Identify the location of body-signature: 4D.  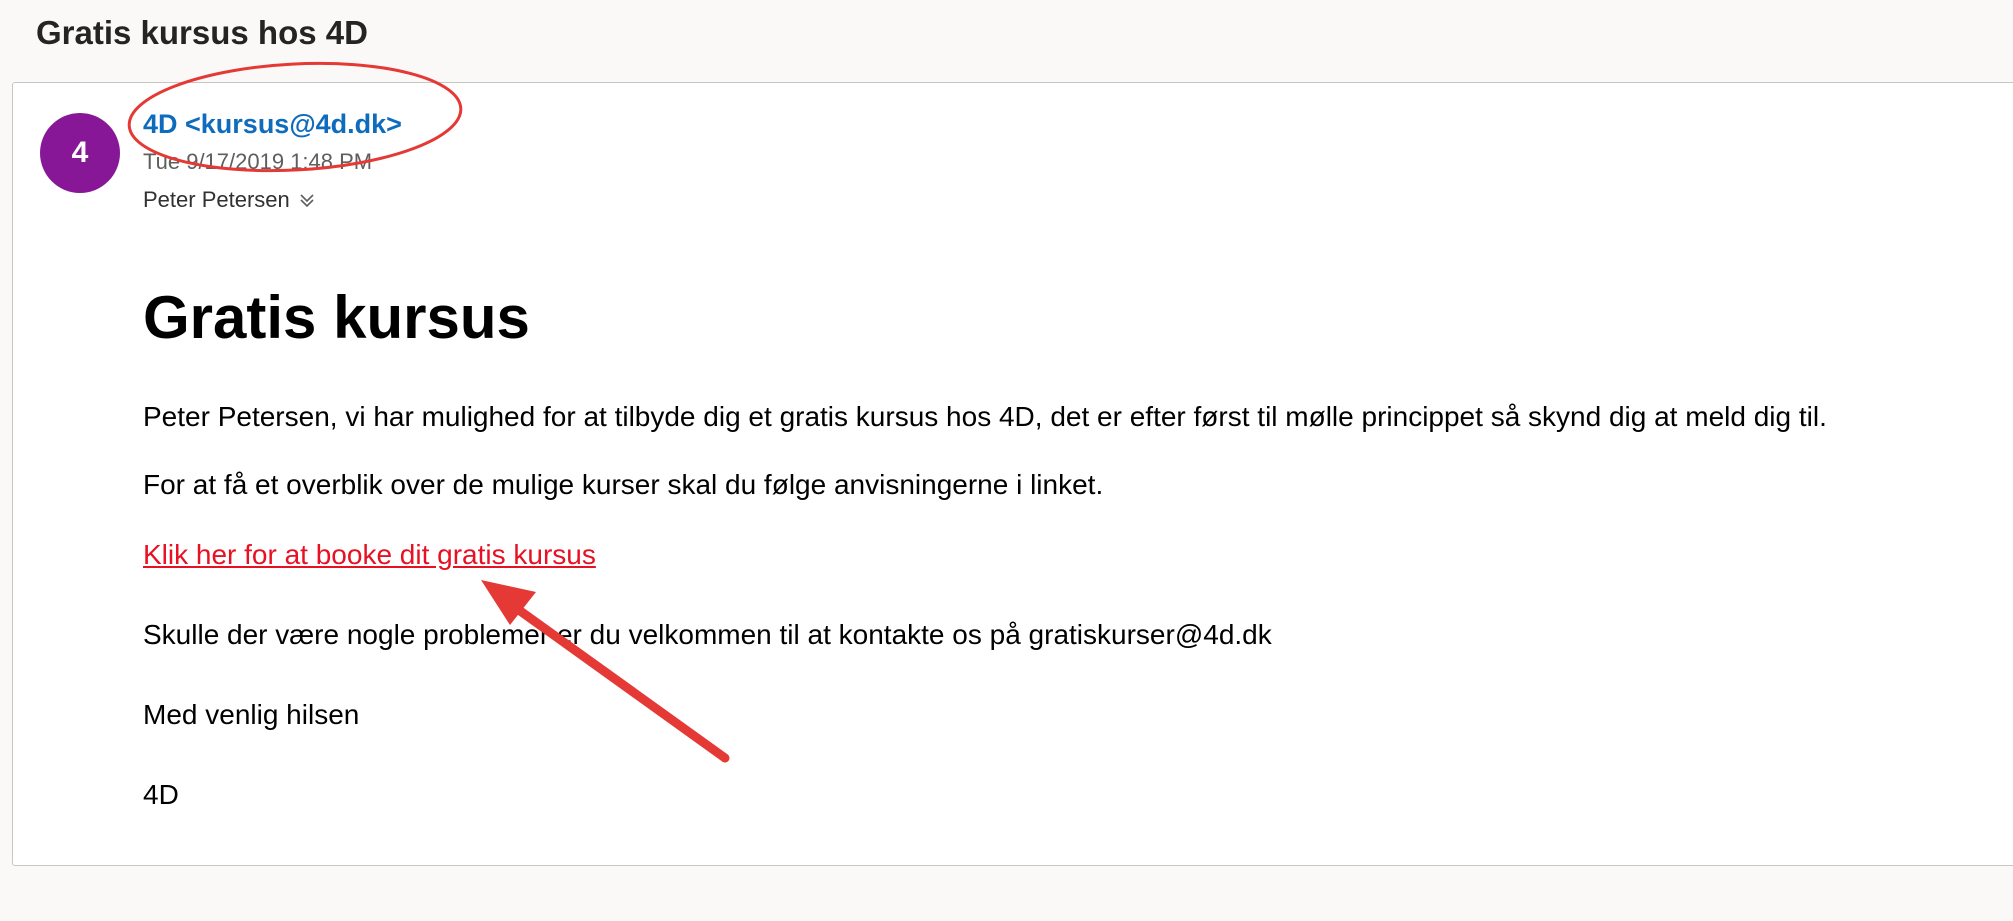
(161, 794).